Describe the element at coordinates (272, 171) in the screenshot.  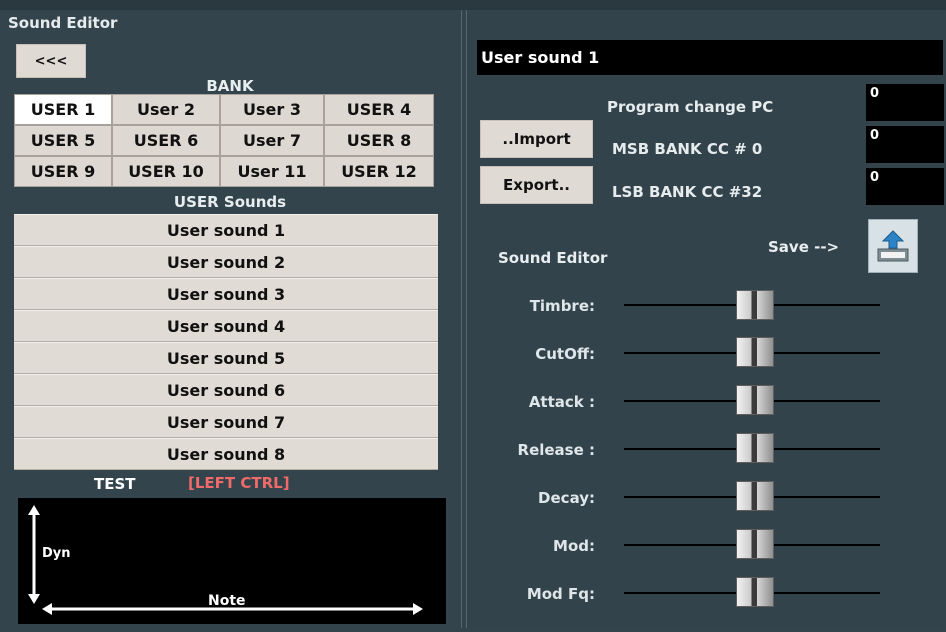
I see `bank-user-11-button: User 11` at that location.